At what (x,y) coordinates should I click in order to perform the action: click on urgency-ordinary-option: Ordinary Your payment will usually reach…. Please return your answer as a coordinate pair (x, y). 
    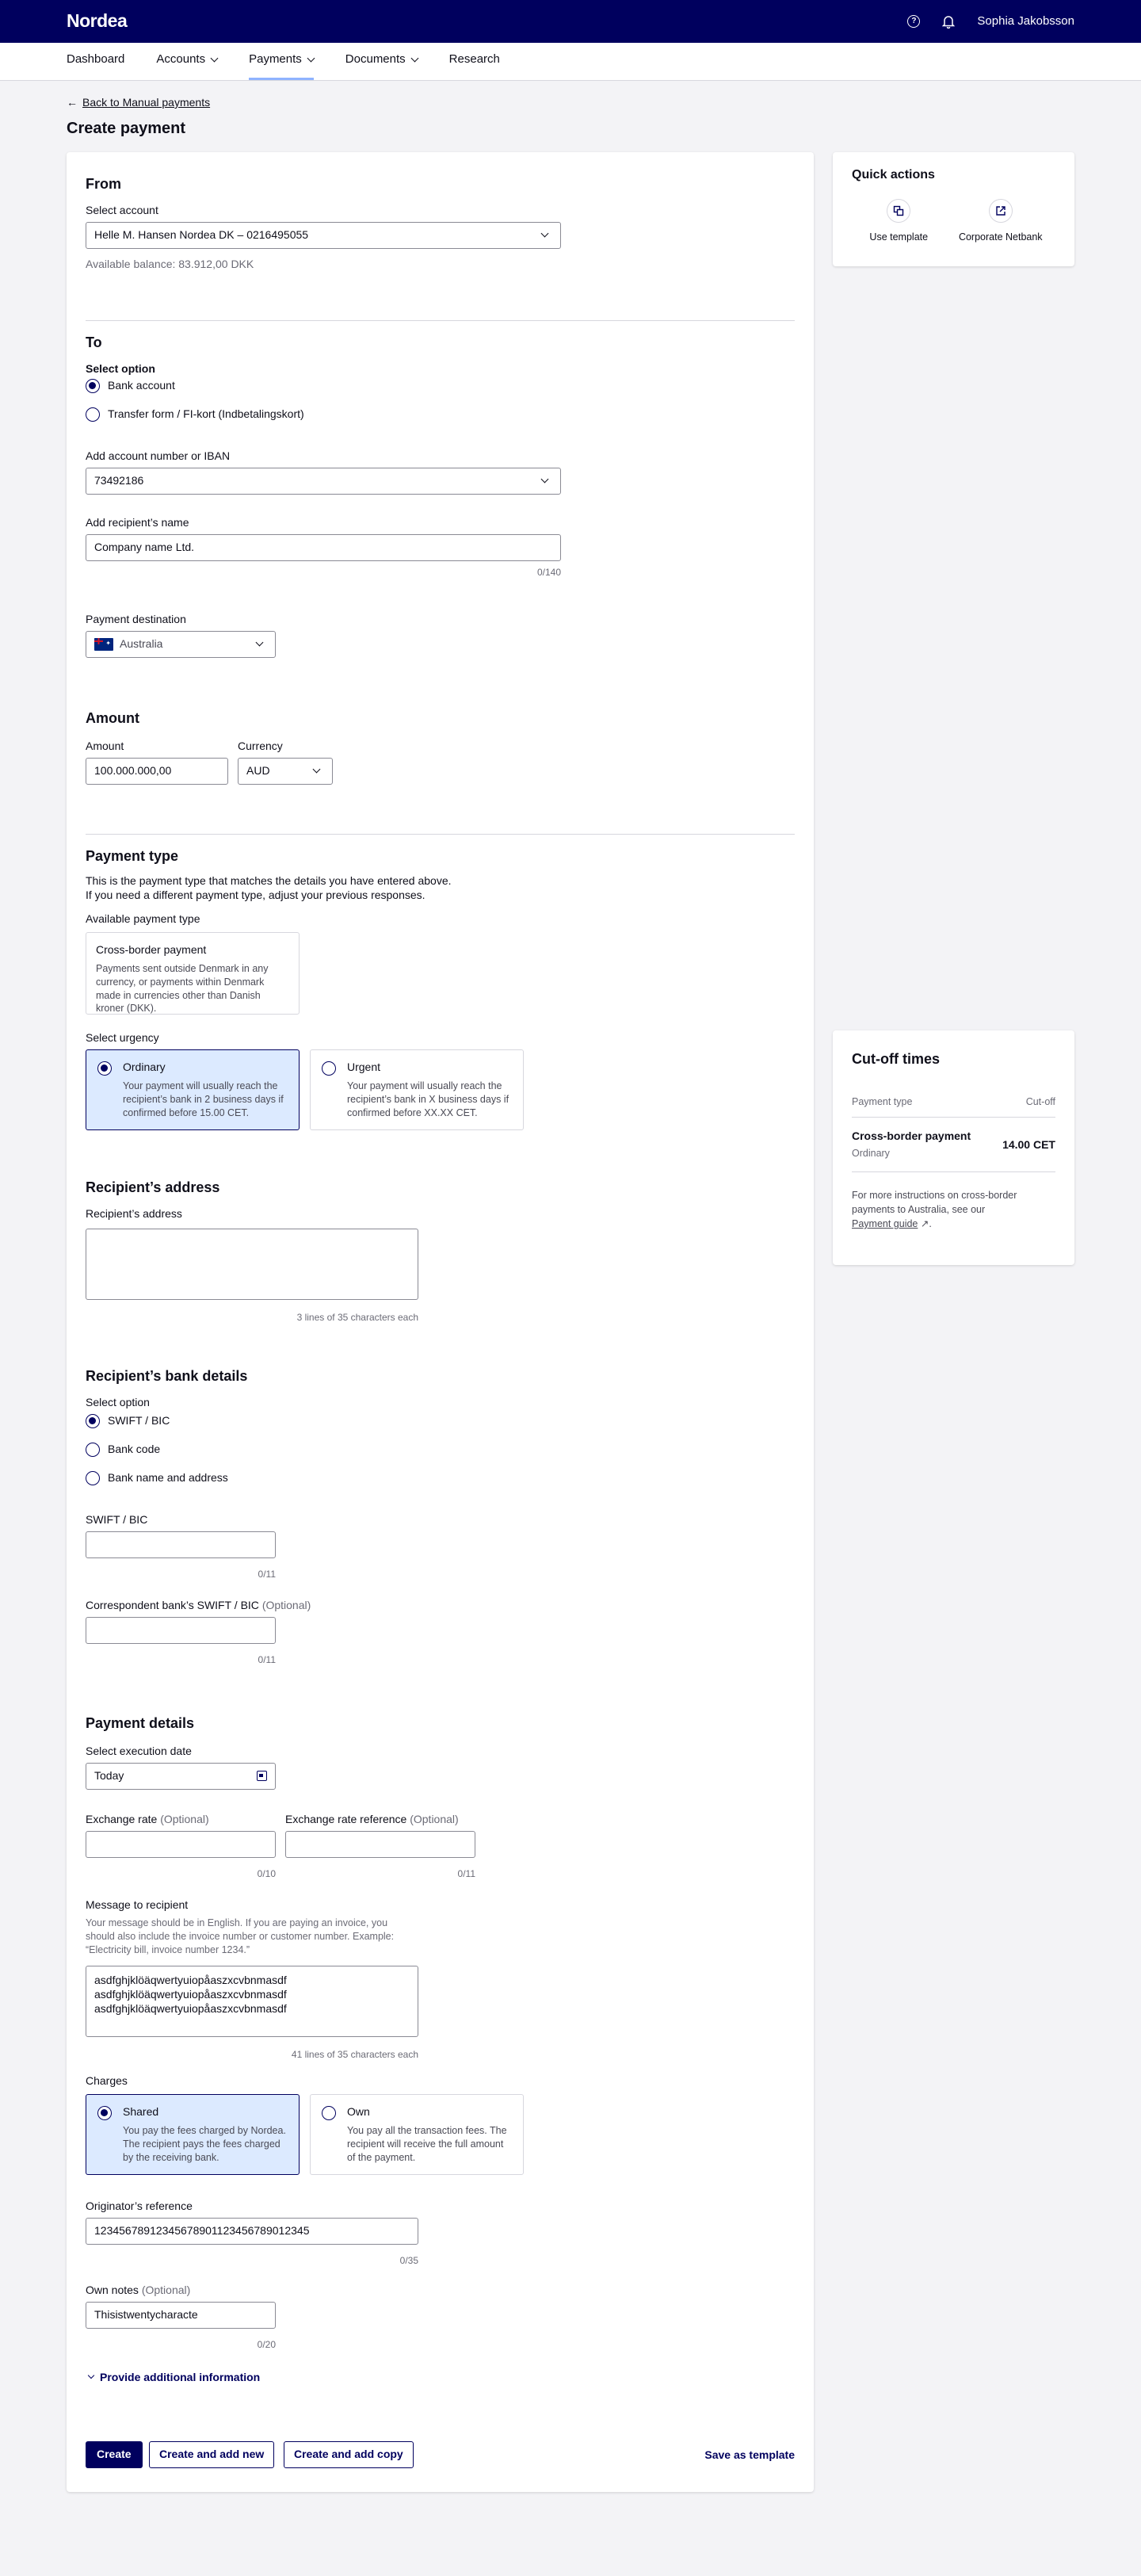
    Looking at the image, I should click on (193, 1089).